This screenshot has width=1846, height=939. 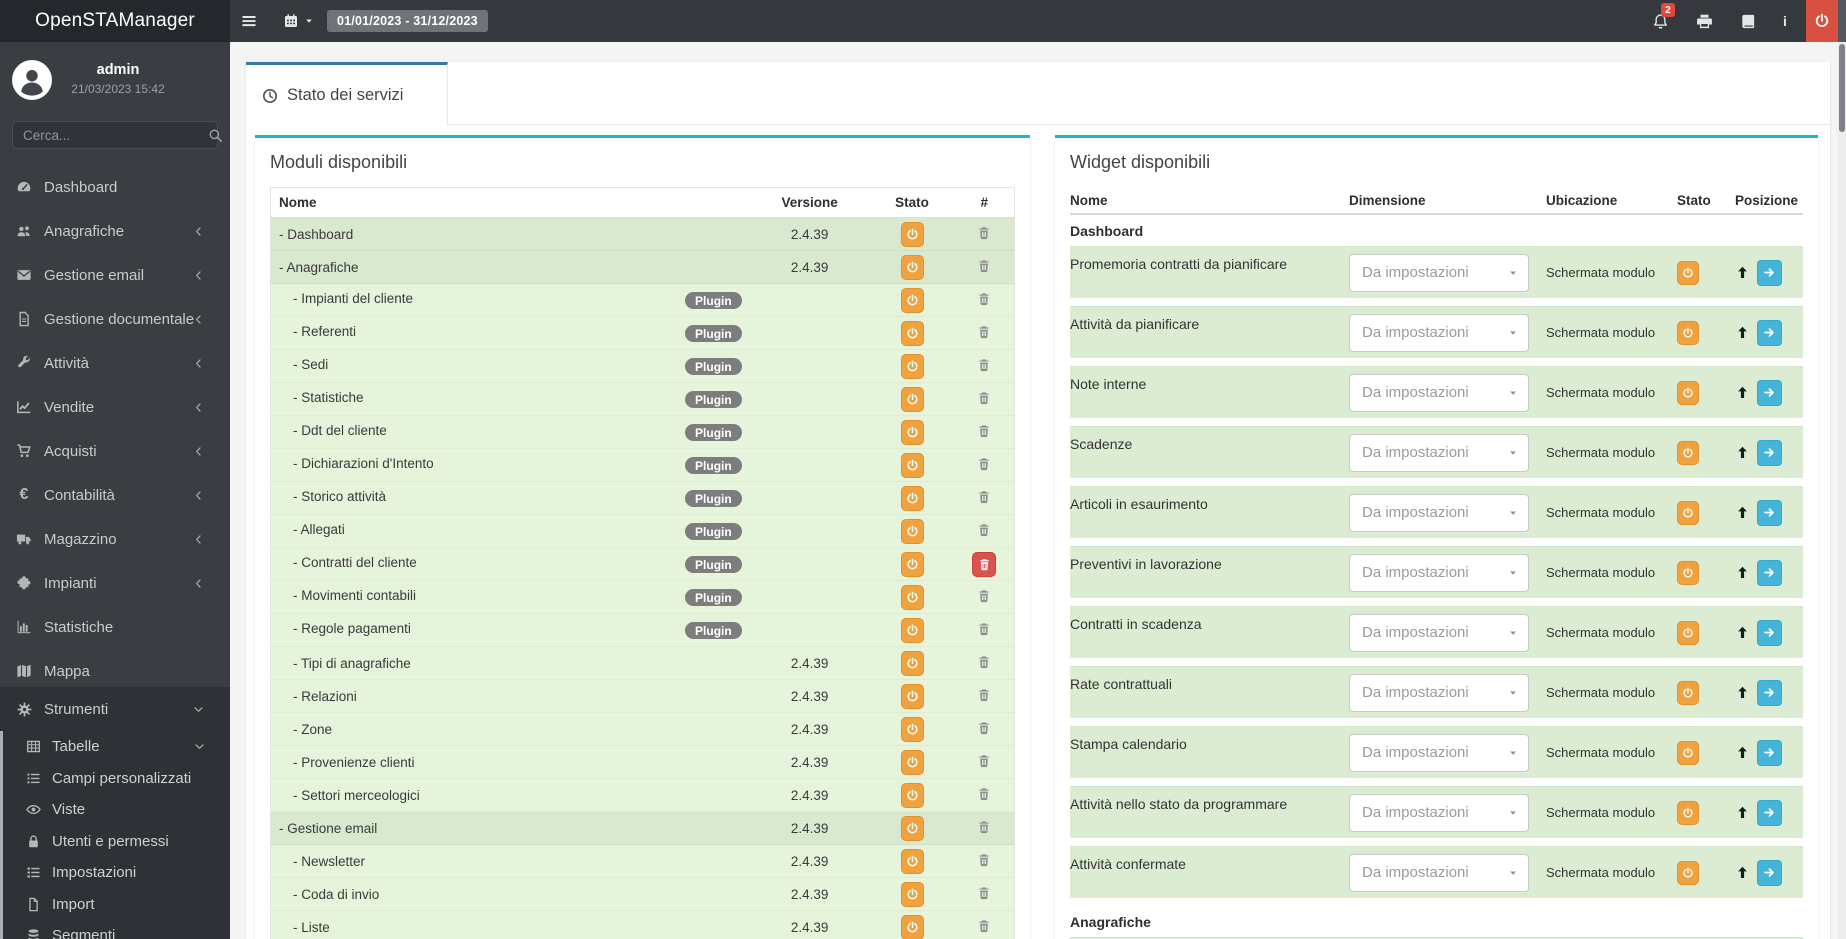 What do you see at coordinates (115, 275) in the screenshot?
I see `sidebar-item-gestione-email: Gestione email` at bounding box center [115, 275].